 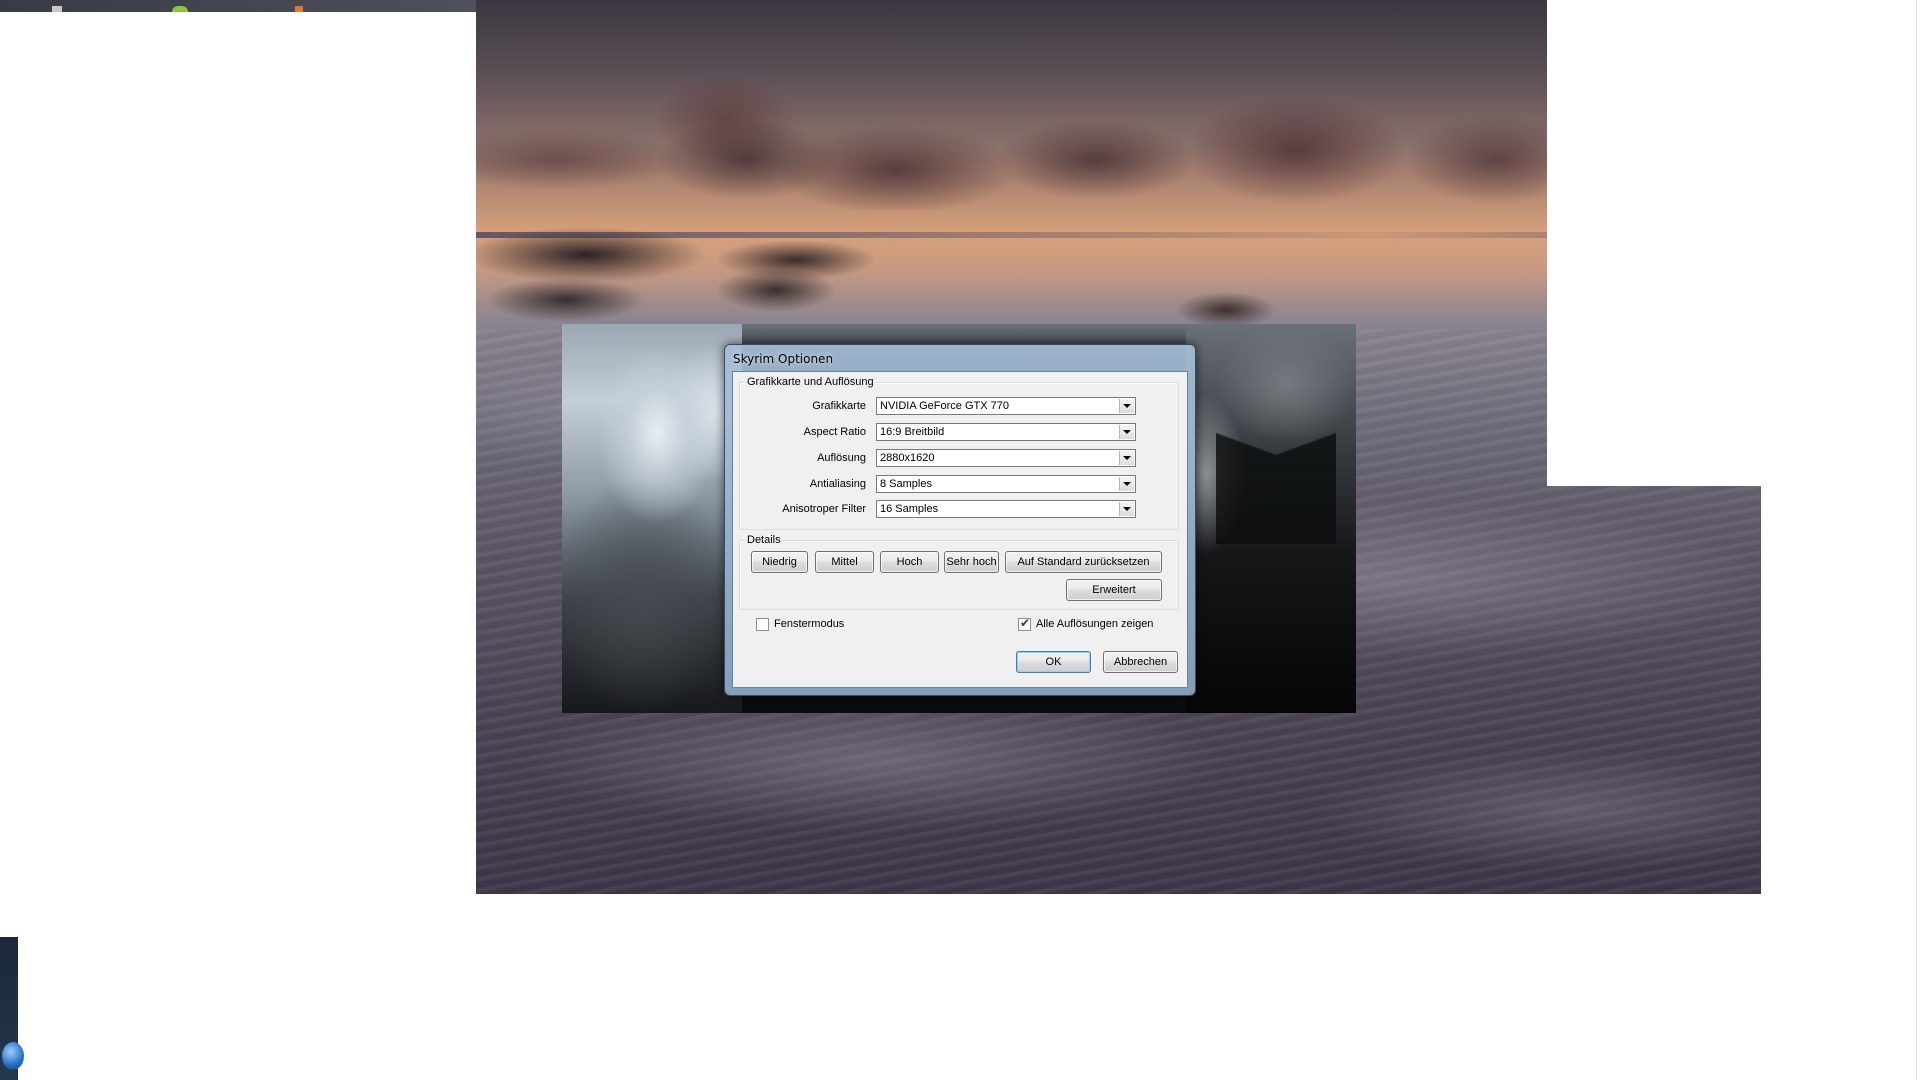 I want to click on resolution-label: Auflösung, so click(x=841, y=458).